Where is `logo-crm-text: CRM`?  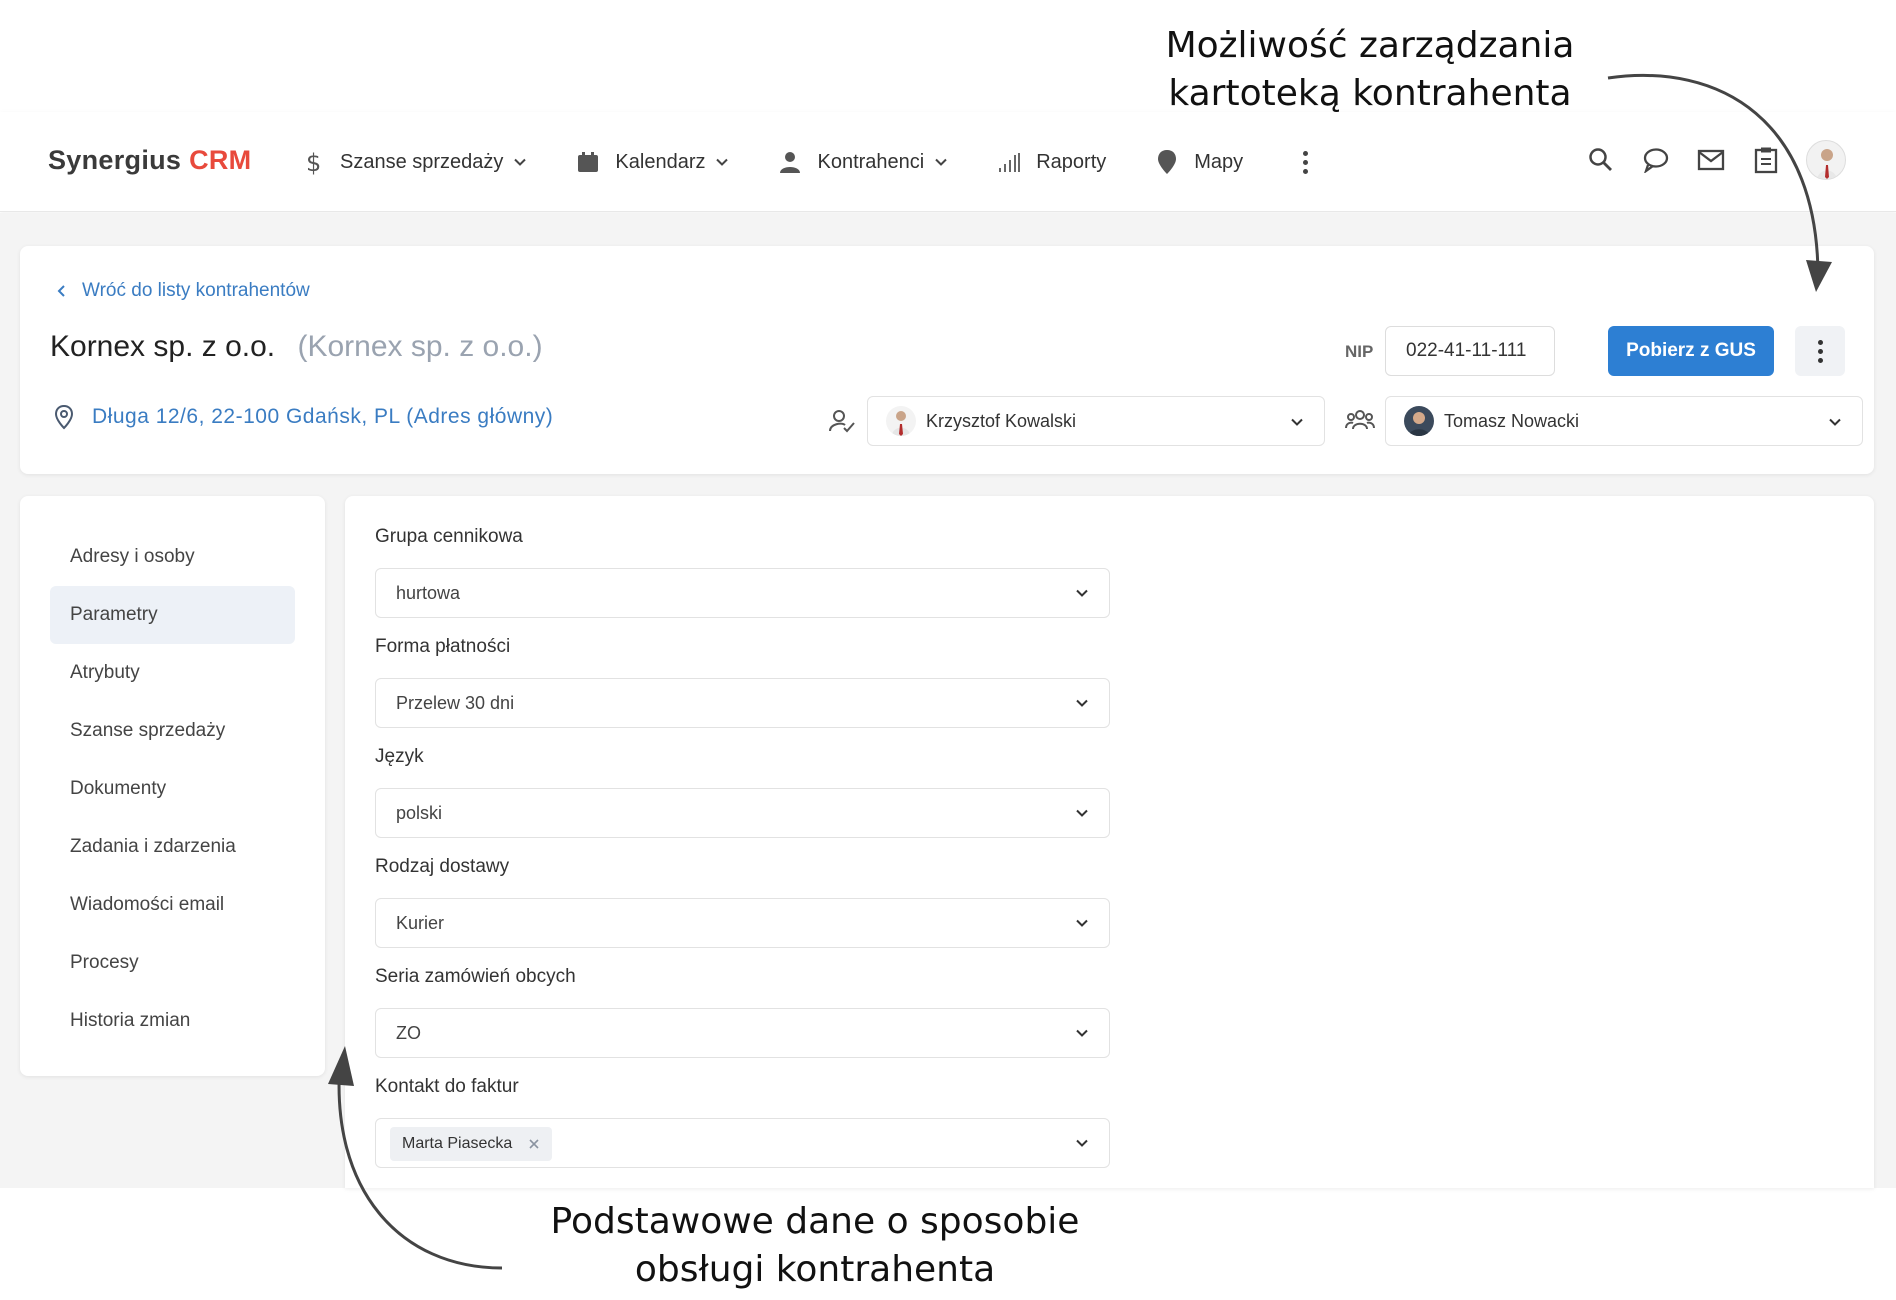 logo-crm-text: CRM is located at coordinates (220, 160).